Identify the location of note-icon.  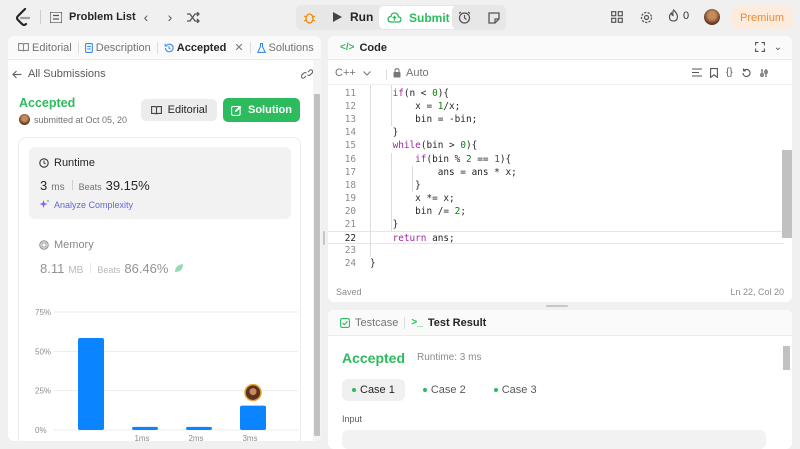
(493, 17).